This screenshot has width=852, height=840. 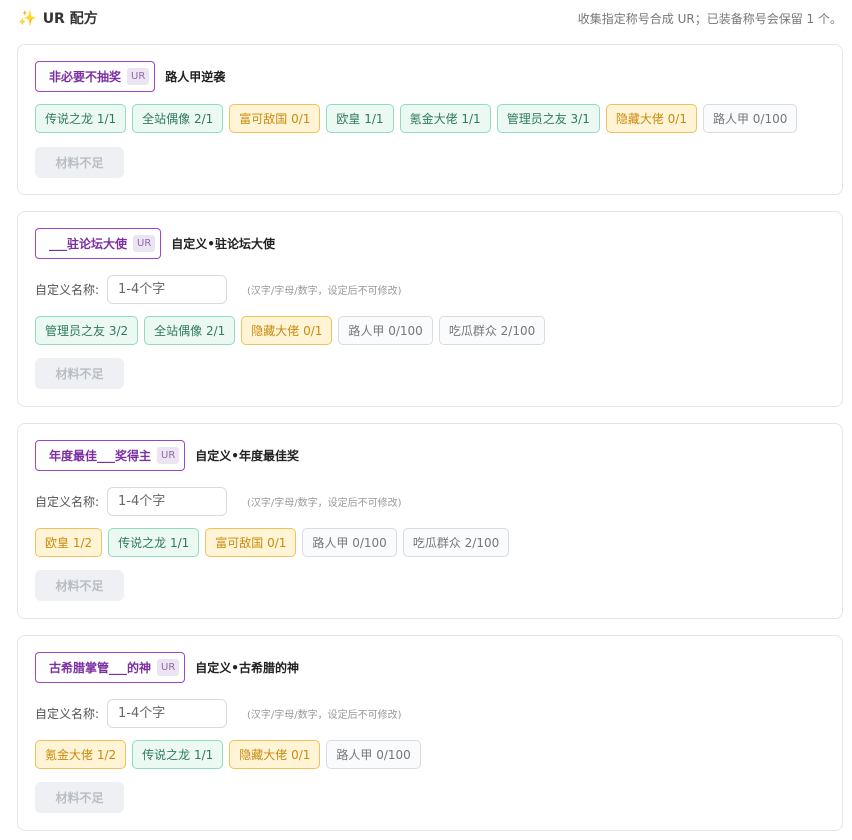 I want to click on recipe-title-badge: 古希腊掌管___的神 UR, so click(x=110, y=667).